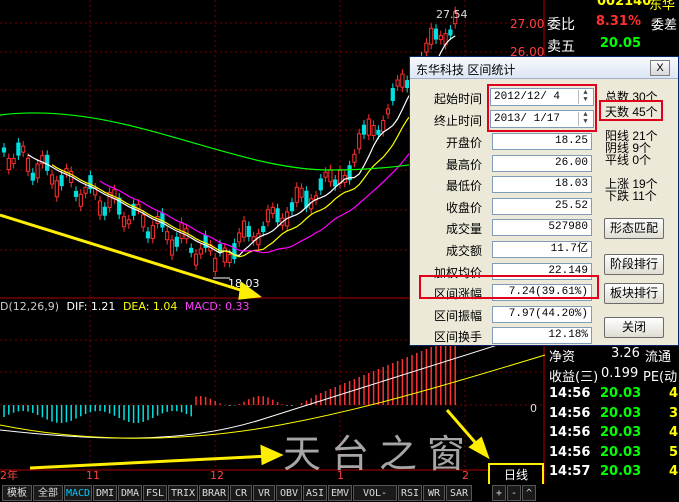  What do you see at coordinates (457, 99) in the screenshot?
I see `start-time-label: 起始时间` at bounding box center [457, 99].